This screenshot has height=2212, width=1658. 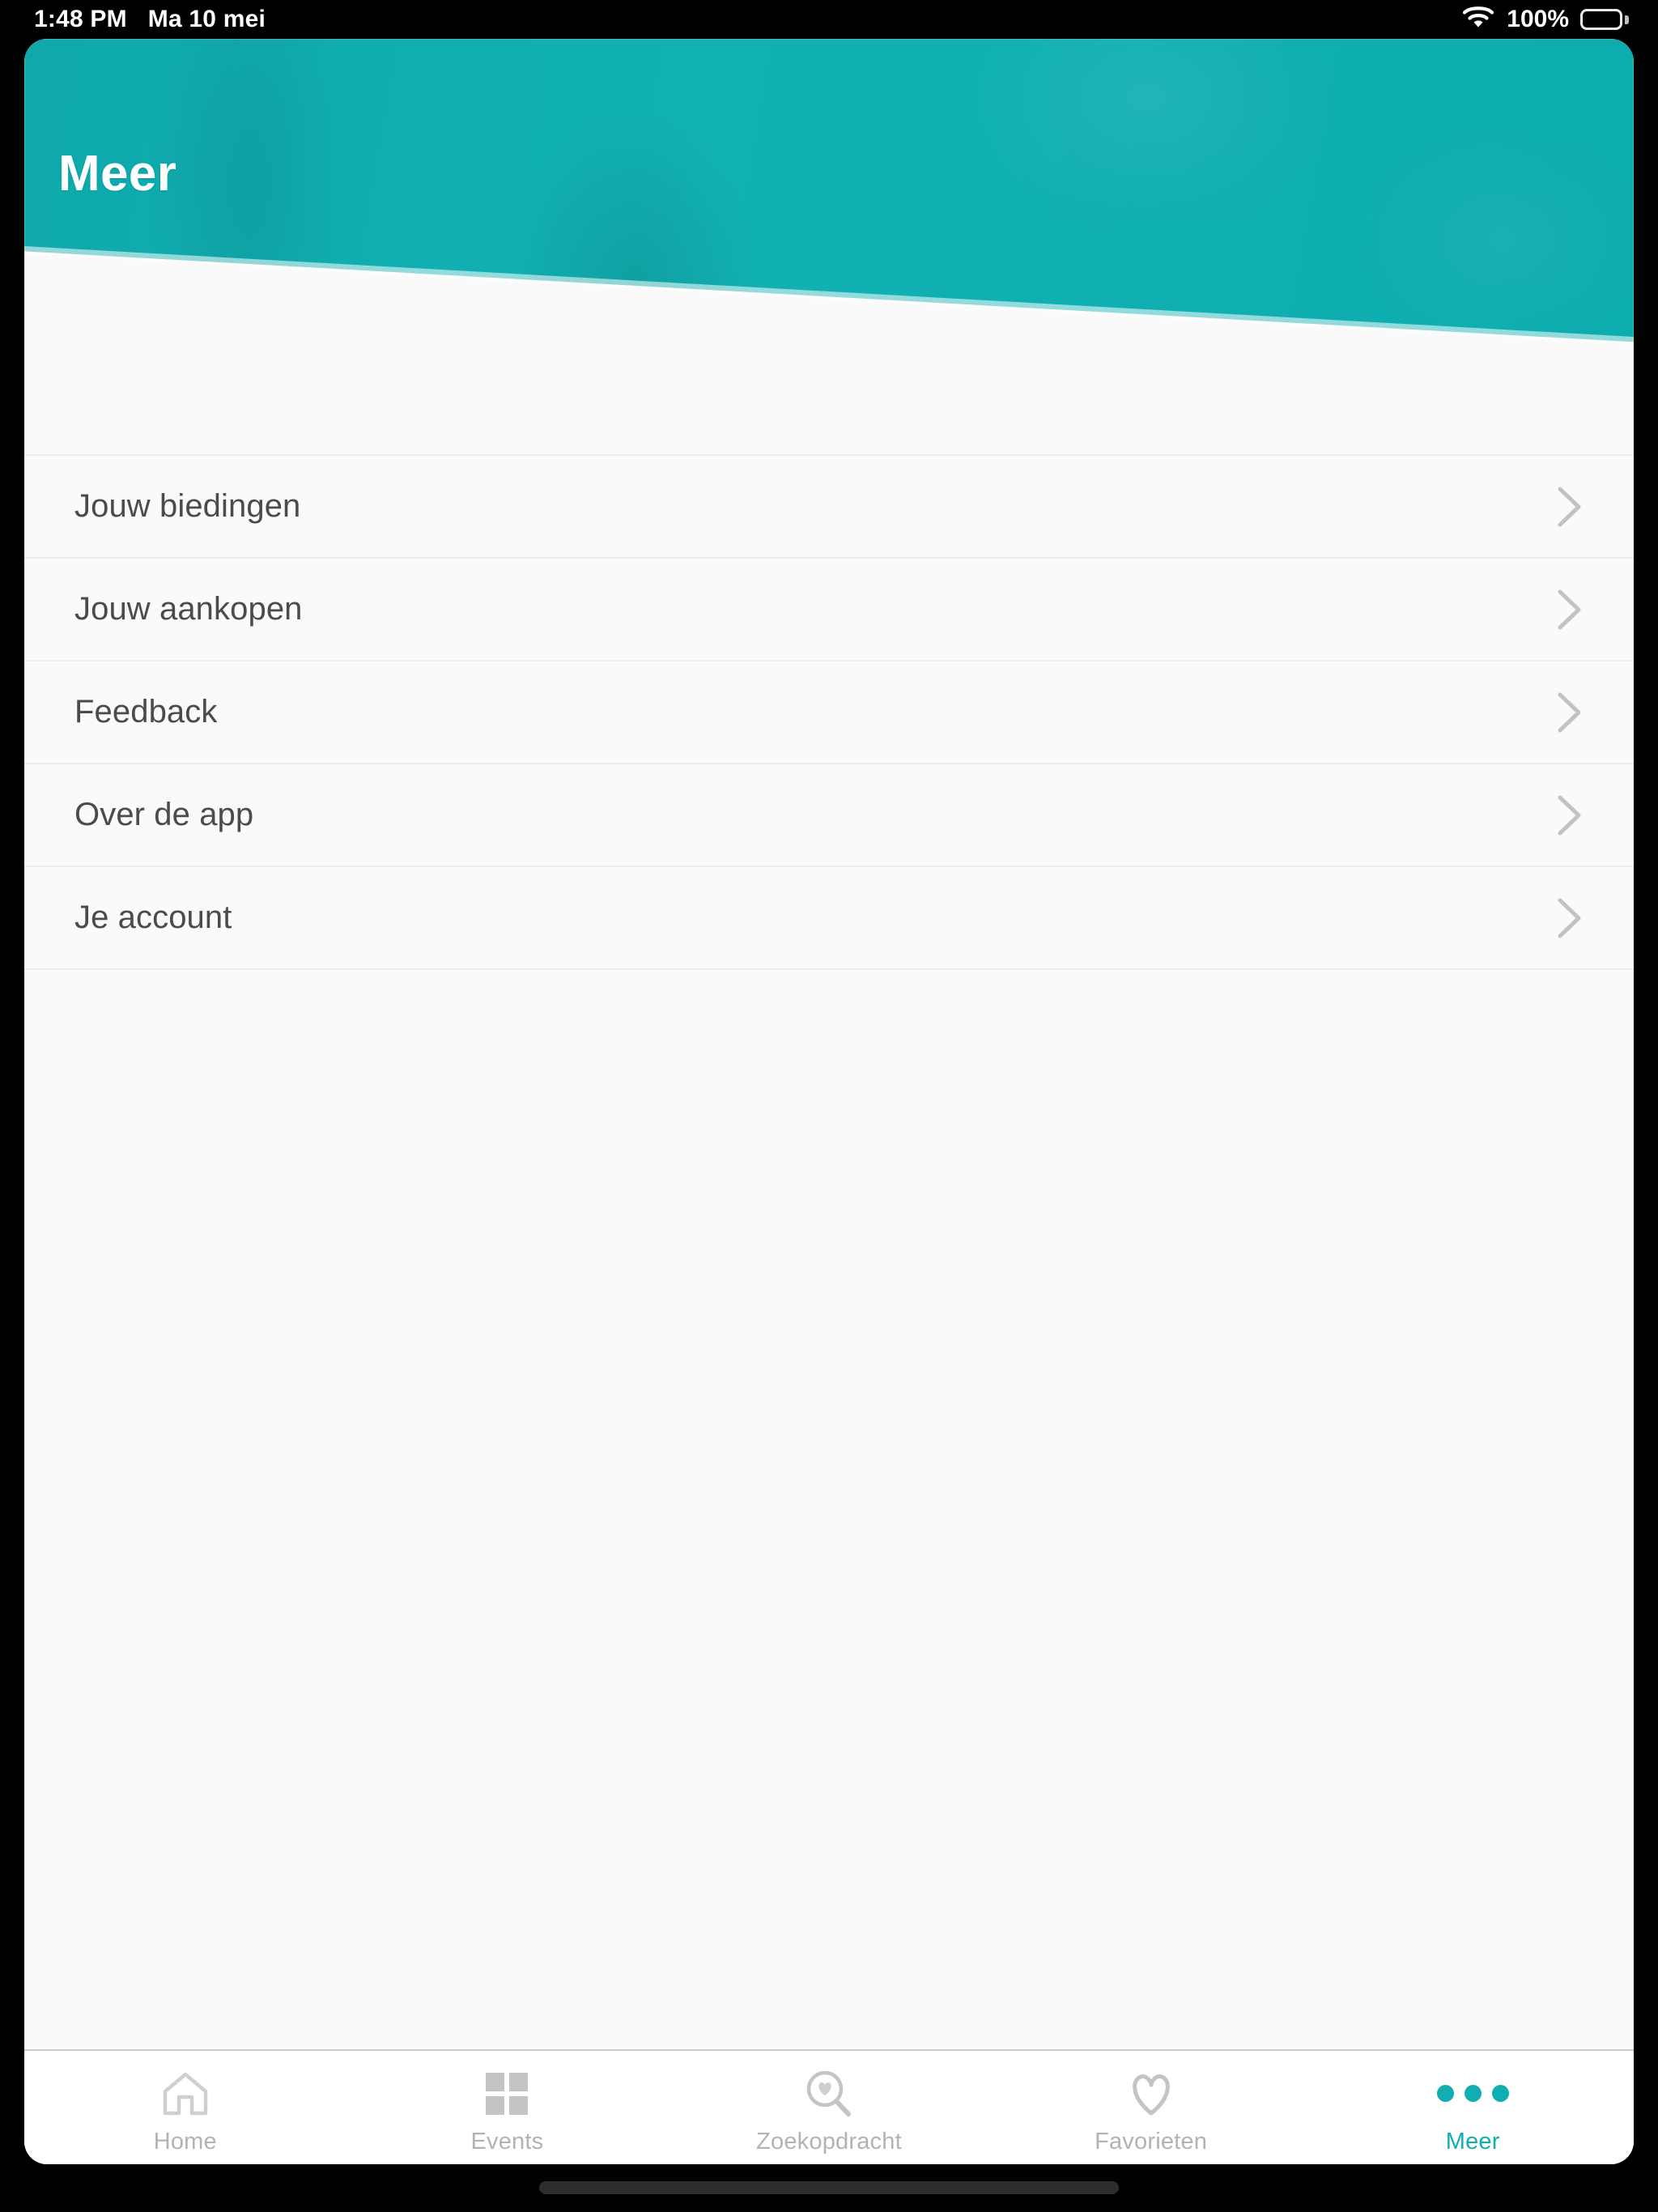 I want to click on menu-item-jouw-biedingen: Jouw biedingen, so click(x=829, y=508).